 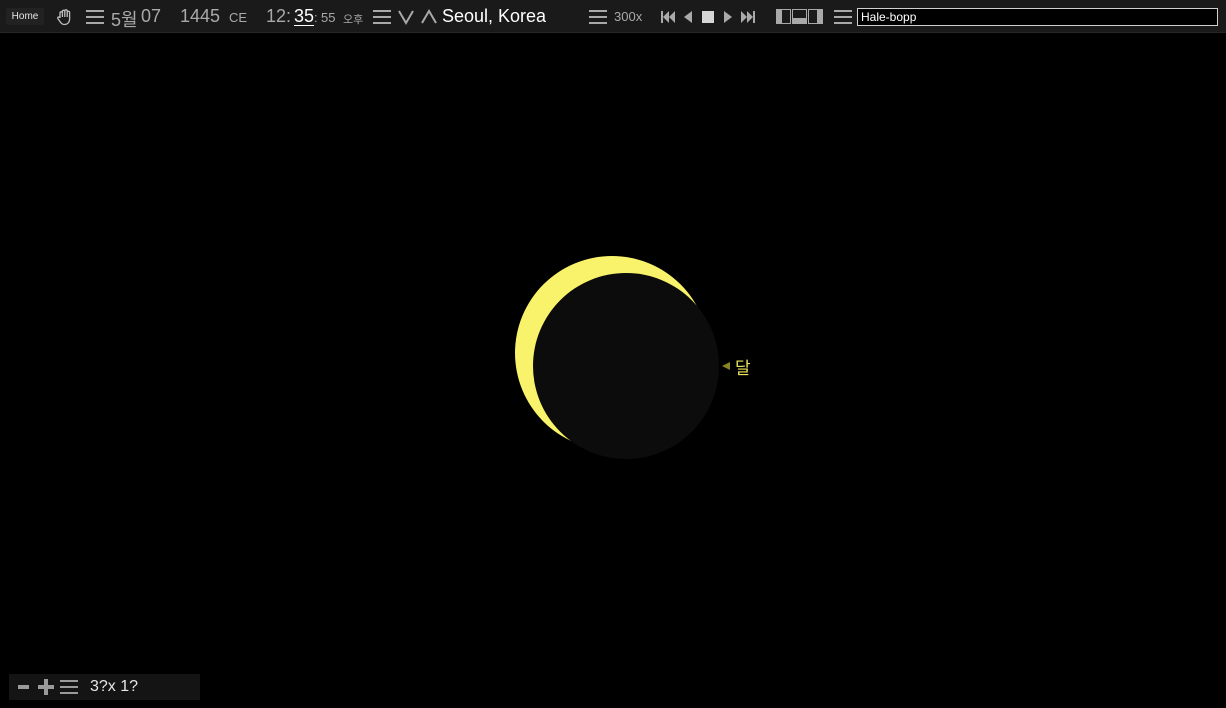 I want to click on hamburger-icon, so click(x=69, y=687).